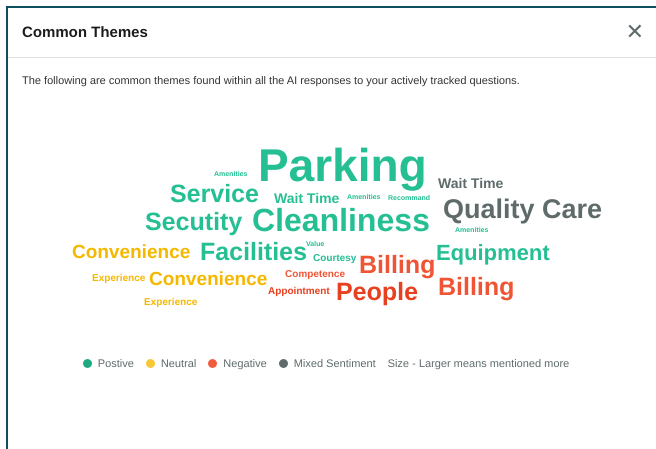 Image resolution: width=656 pixels, height=449 pixels. What do you see at coordinates (299, 291) in the screenshot?
I see `theme-word: Appointment` at bounding box center [299, 291].